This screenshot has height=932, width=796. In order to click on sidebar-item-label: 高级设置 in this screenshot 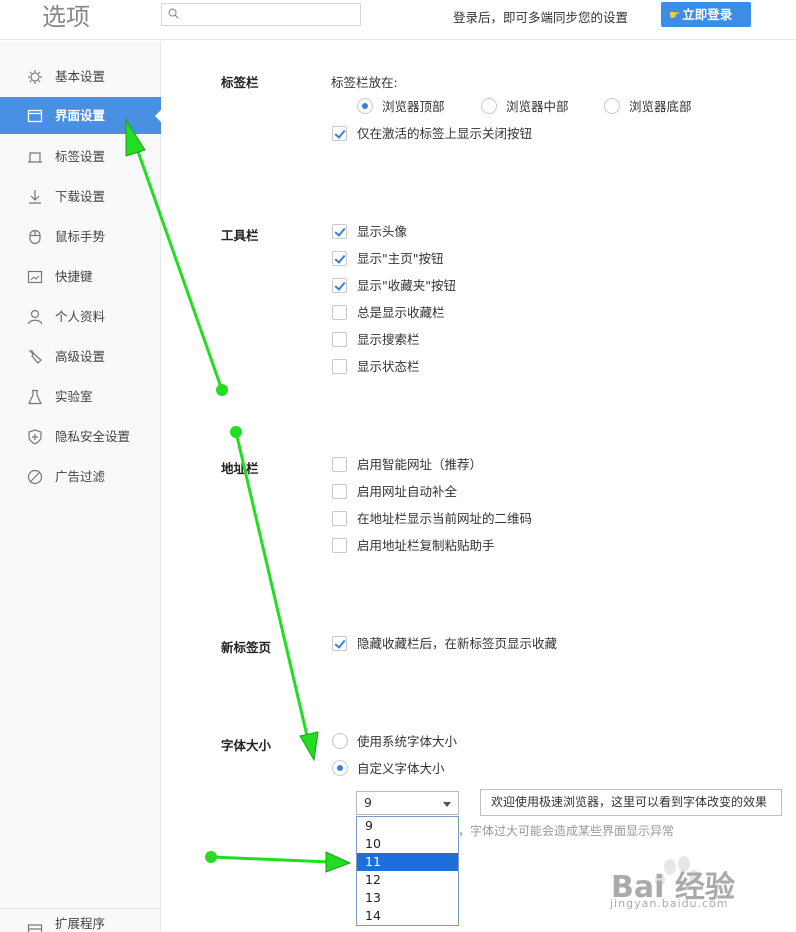, I will do `click(80, 356)`.